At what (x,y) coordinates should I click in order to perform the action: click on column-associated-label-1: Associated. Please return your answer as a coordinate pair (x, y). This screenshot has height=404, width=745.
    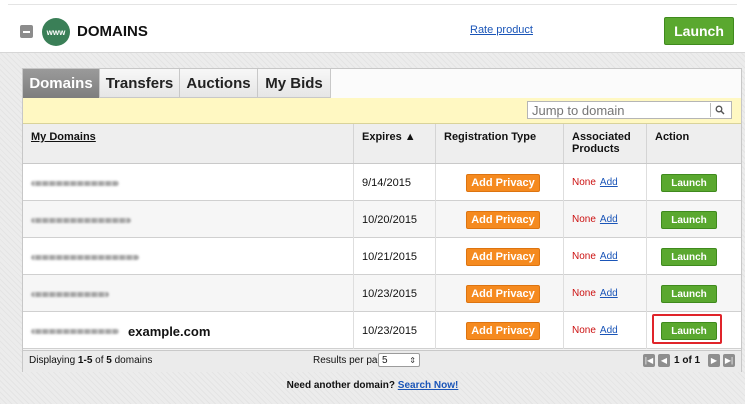
    Looking at the image, I should click on (601, 137).